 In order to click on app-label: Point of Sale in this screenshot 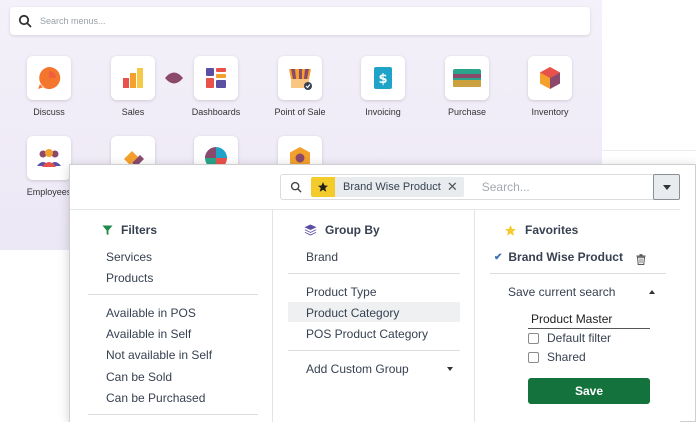, I will do `click(300, 112)`.